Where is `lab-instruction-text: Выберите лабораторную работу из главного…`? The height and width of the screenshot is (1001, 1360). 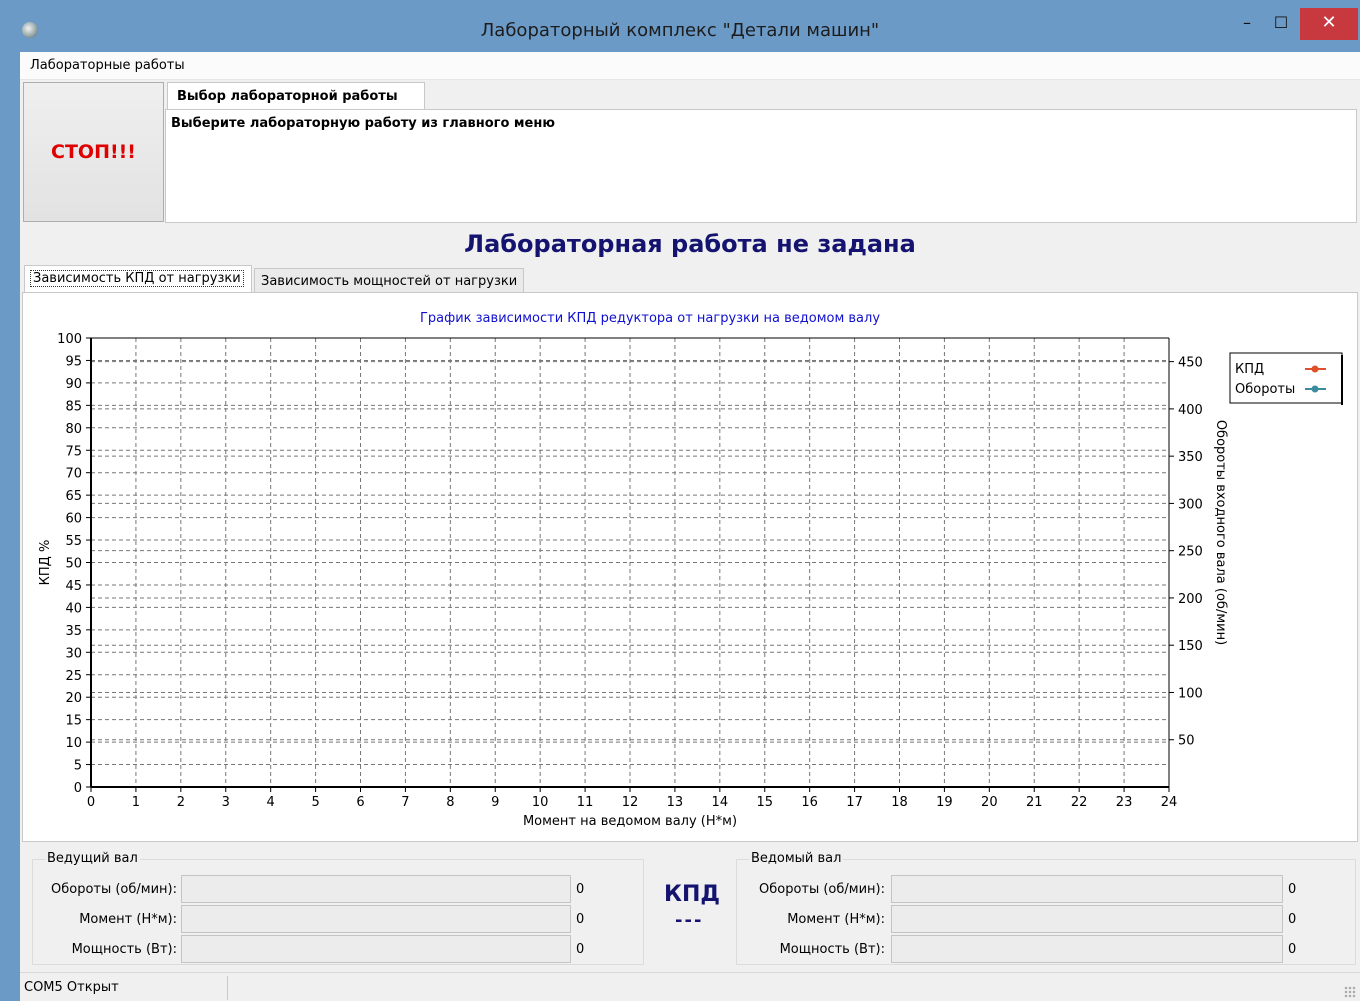 lab-instruction-text: Выберите лабораторную работу из главного… is located at coordinates (363, 123).